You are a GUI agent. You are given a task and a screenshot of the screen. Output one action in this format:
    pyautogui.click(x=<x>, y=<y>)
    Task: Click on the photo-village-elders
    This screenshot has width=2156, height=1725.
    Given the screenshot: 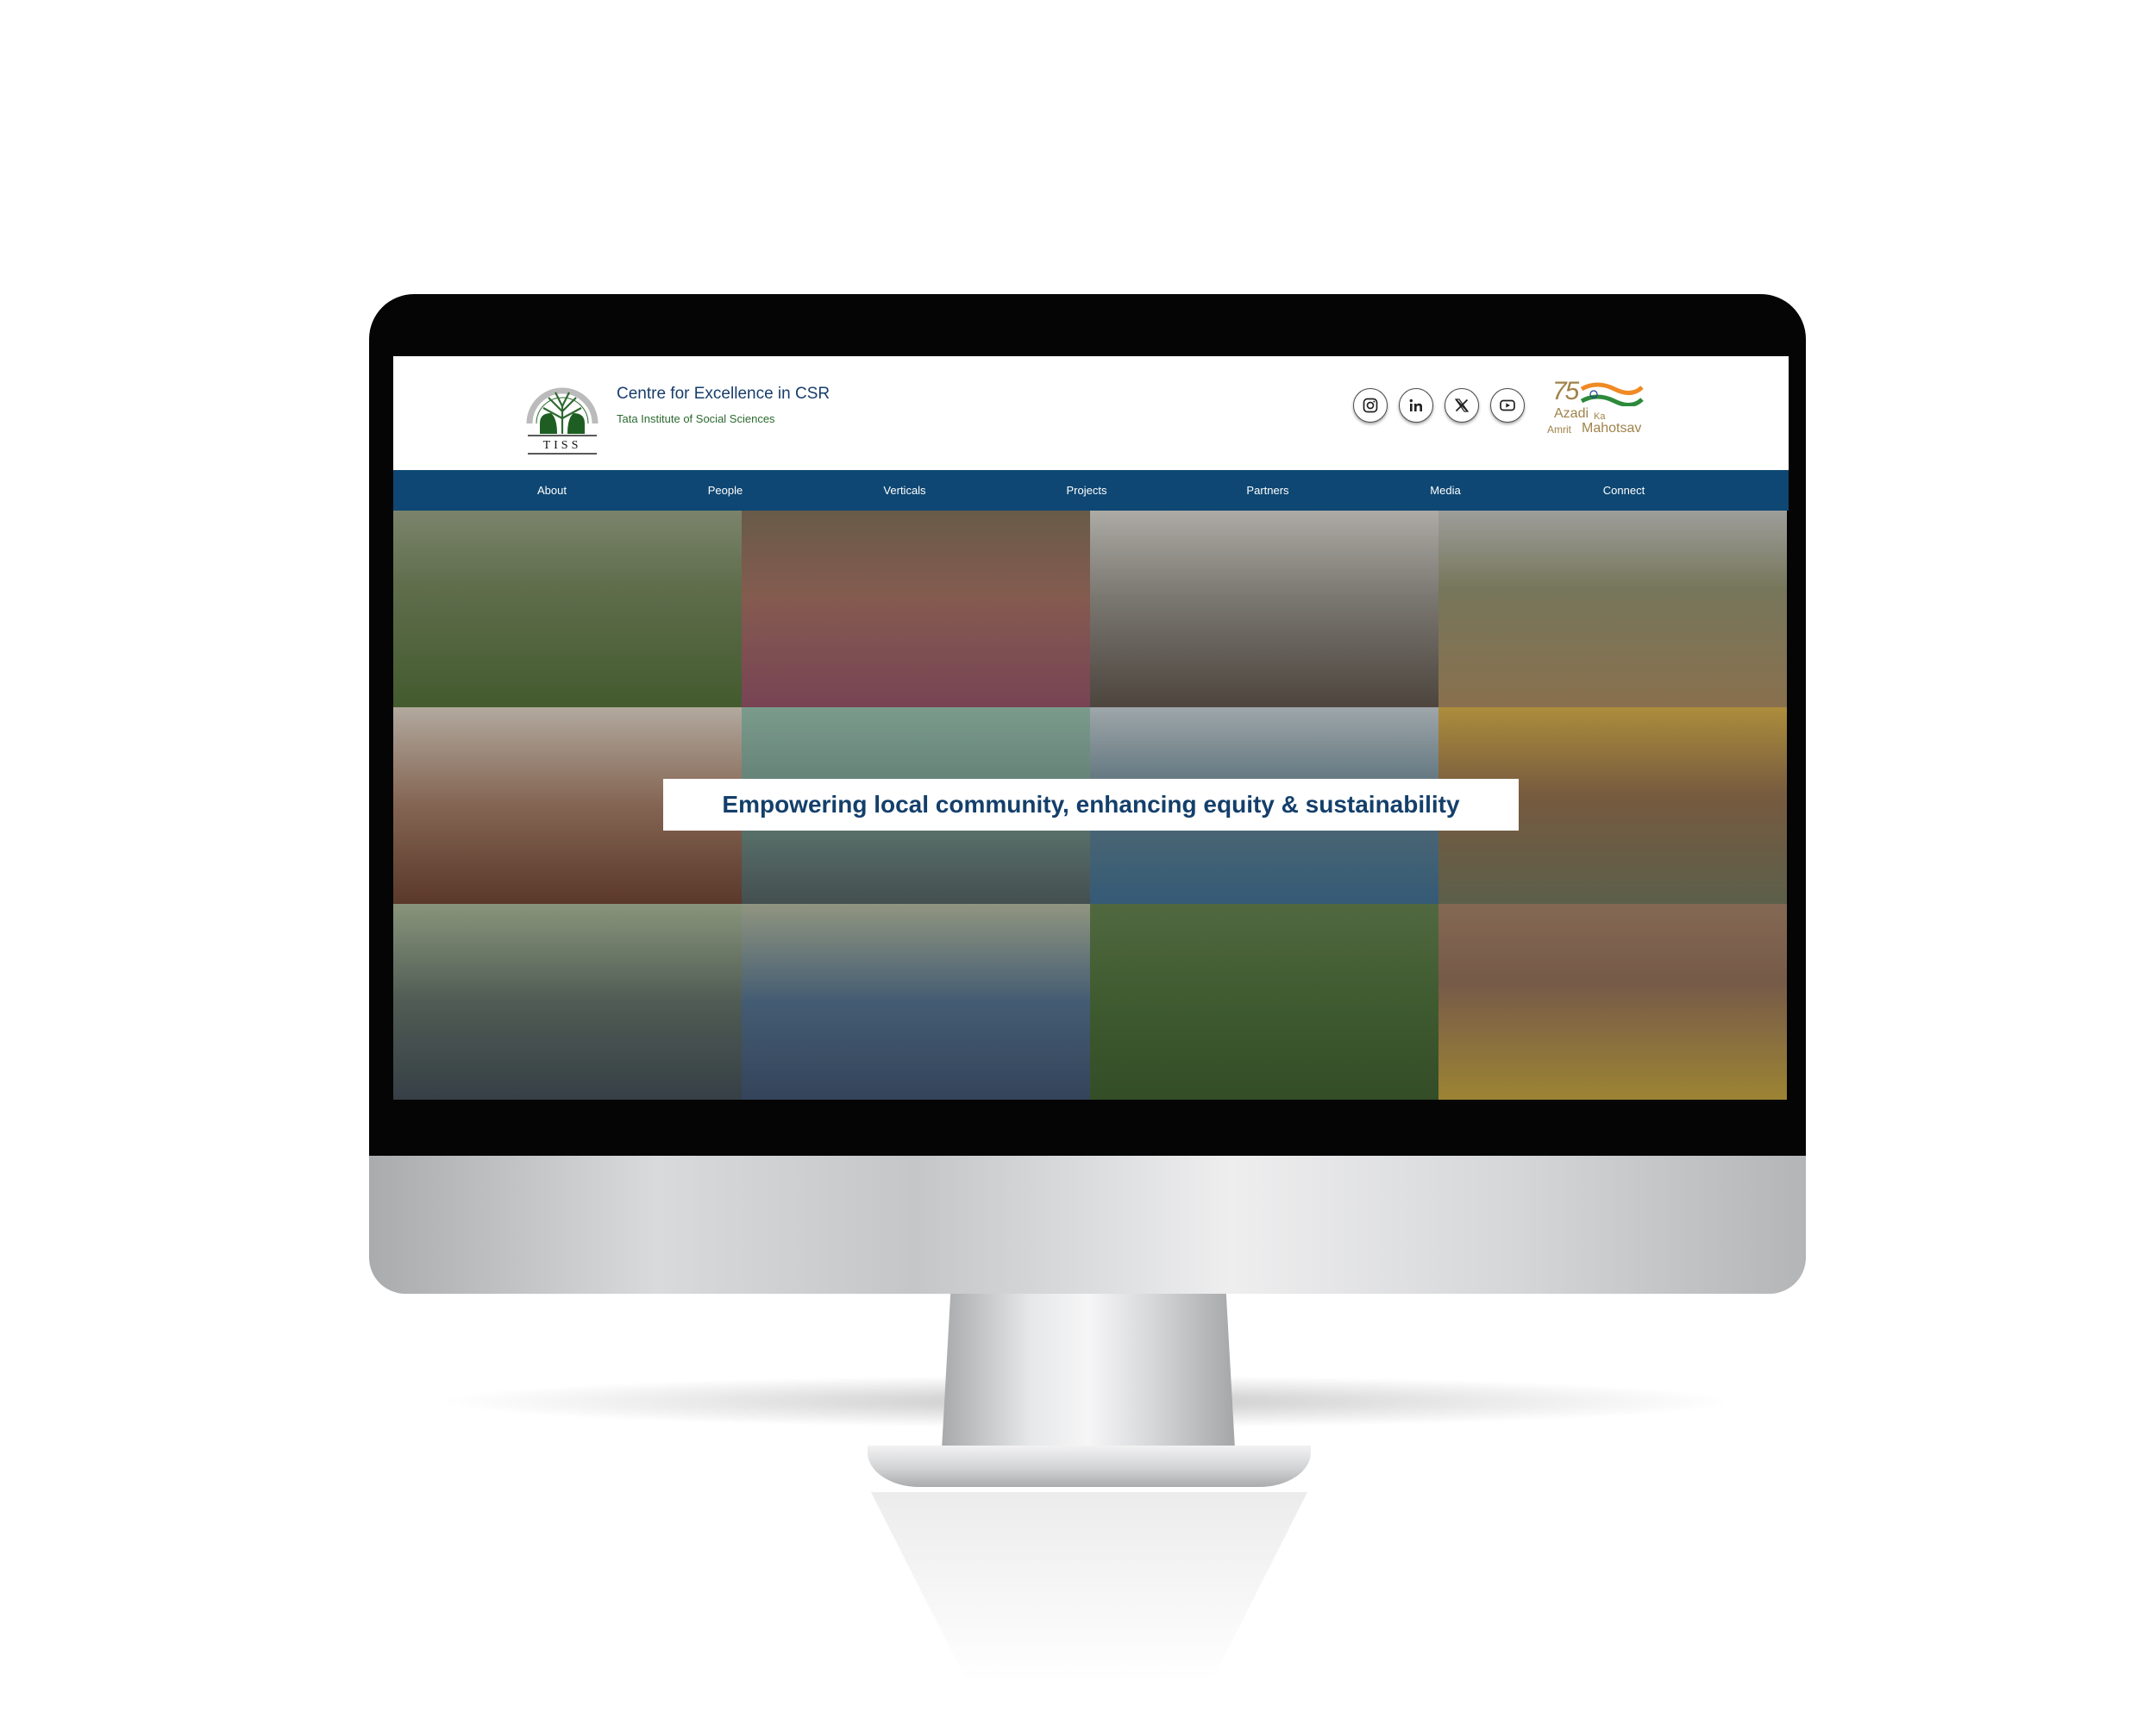 What is the action you would take?
    pyautogui.click(x=1612, y=1002)
    